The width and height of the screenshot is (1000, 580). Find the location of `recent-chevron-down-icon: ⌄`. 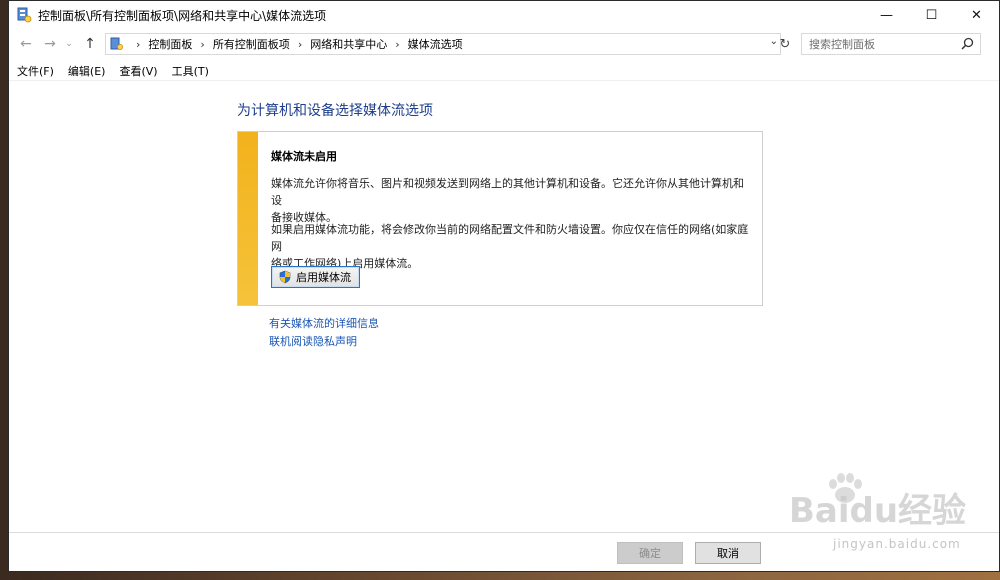

recent-chevron-down-icon: ⌄ is located at coordinates (69, 44).